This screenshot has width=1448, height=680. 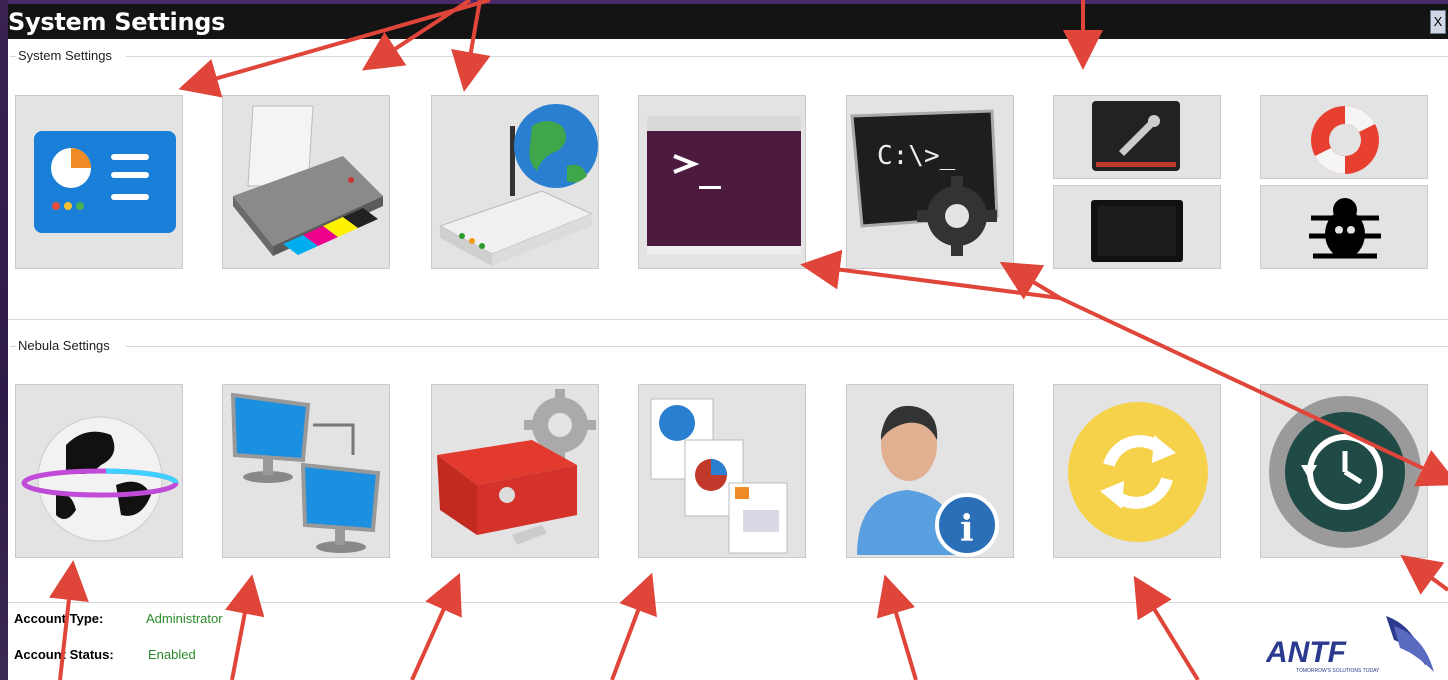 I want to click on control-panel-tile, so click(x=99, y=182).